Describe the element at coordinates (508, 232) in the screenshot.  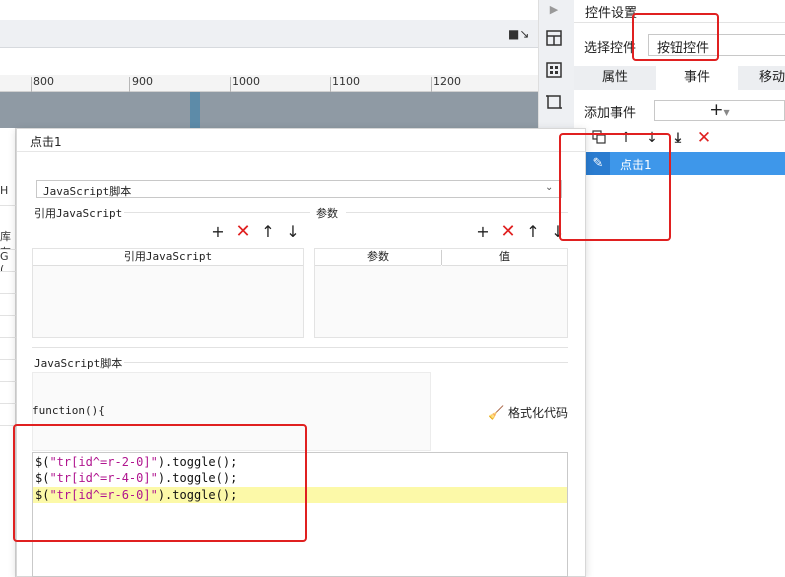
I see `delete-param-icon: ✕` at that location.